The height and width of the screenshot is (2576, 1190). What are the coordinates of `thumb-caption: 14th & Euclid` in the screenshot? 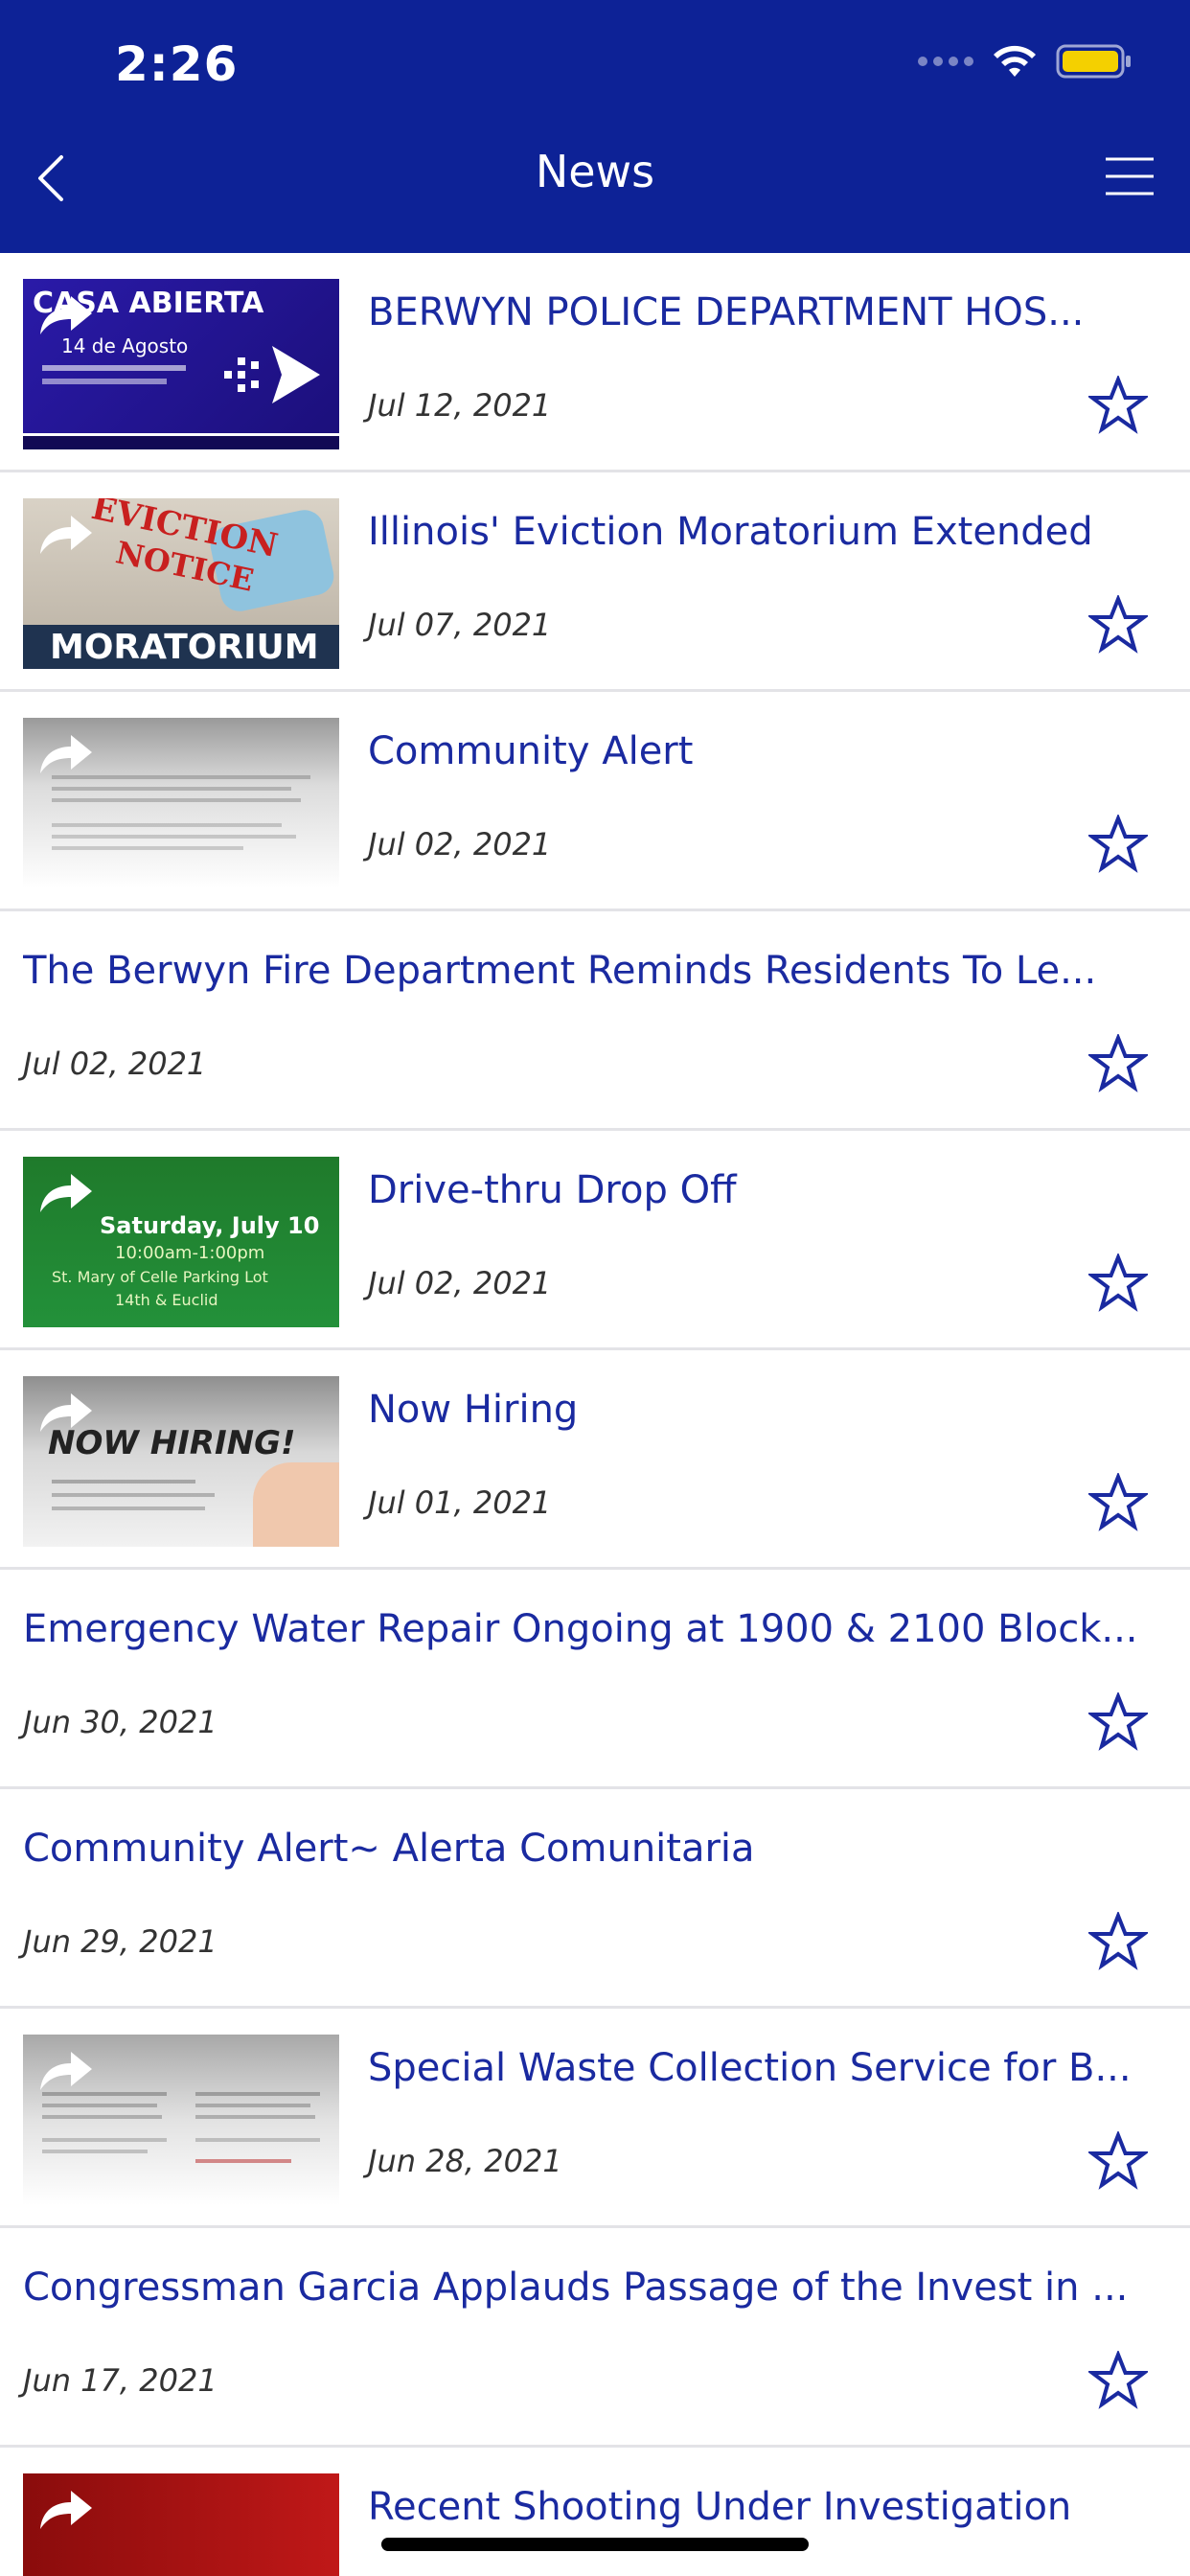 It's located at (167, 1300).